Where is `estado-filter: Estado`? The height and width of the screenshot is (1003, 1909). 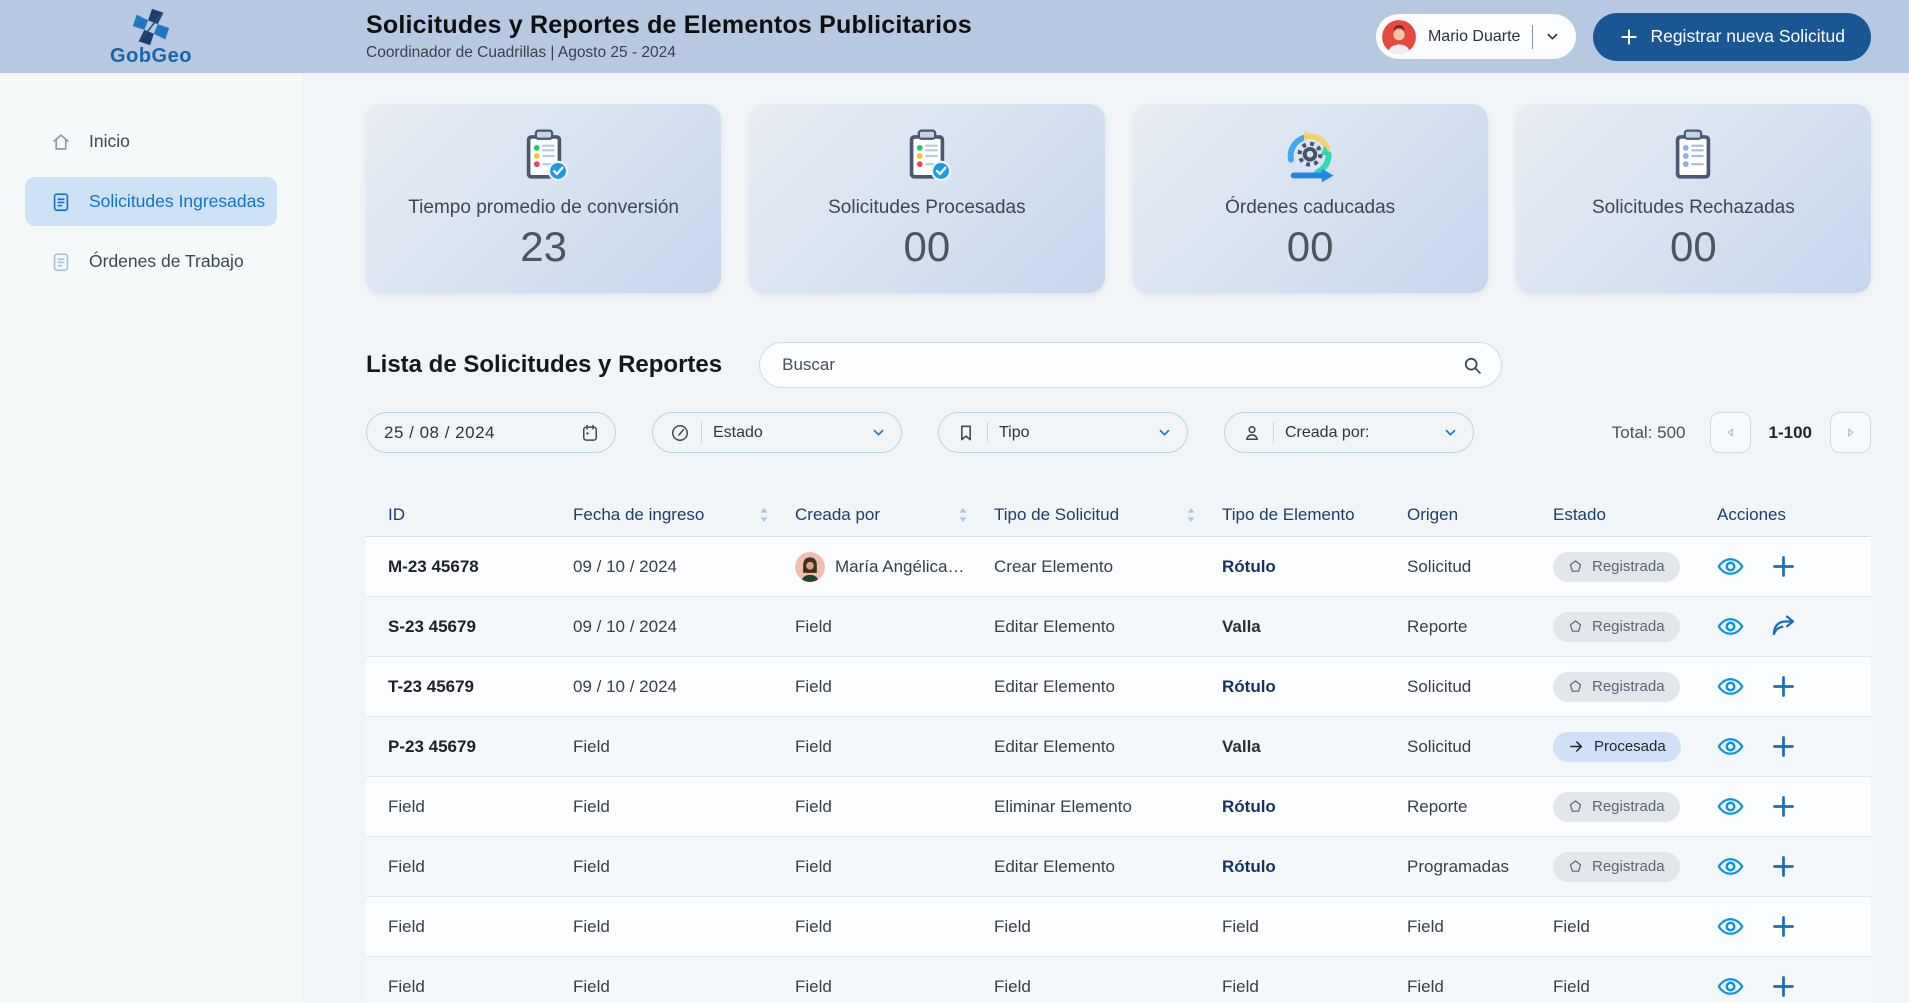
estado-filter: Estado is located at coordinates (777, 432).